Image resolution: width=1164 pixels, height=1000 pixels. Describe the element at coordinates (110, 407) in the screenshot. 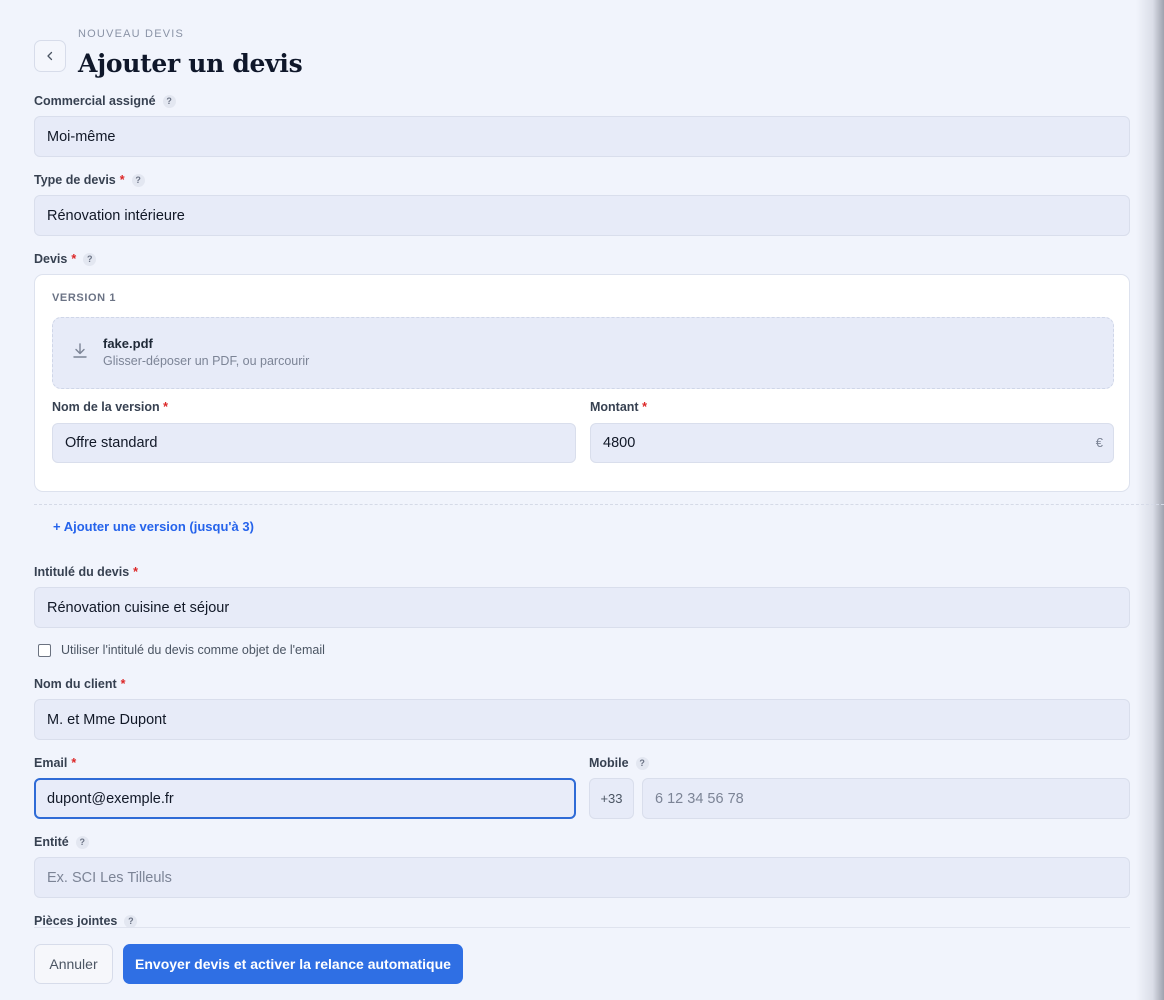

I see `version-name-label: Nom de la version *` at that location.